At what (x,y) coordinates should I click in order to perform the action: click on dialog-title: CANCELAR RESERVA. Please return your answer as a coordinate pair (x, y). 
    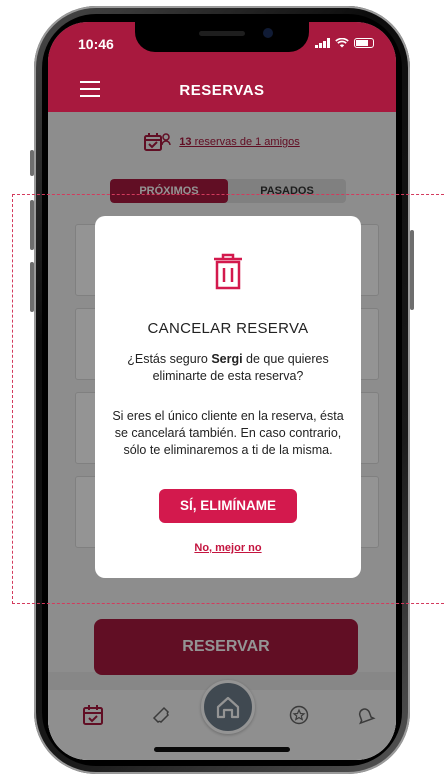
    Looking at the image, I should click on (228, 328).